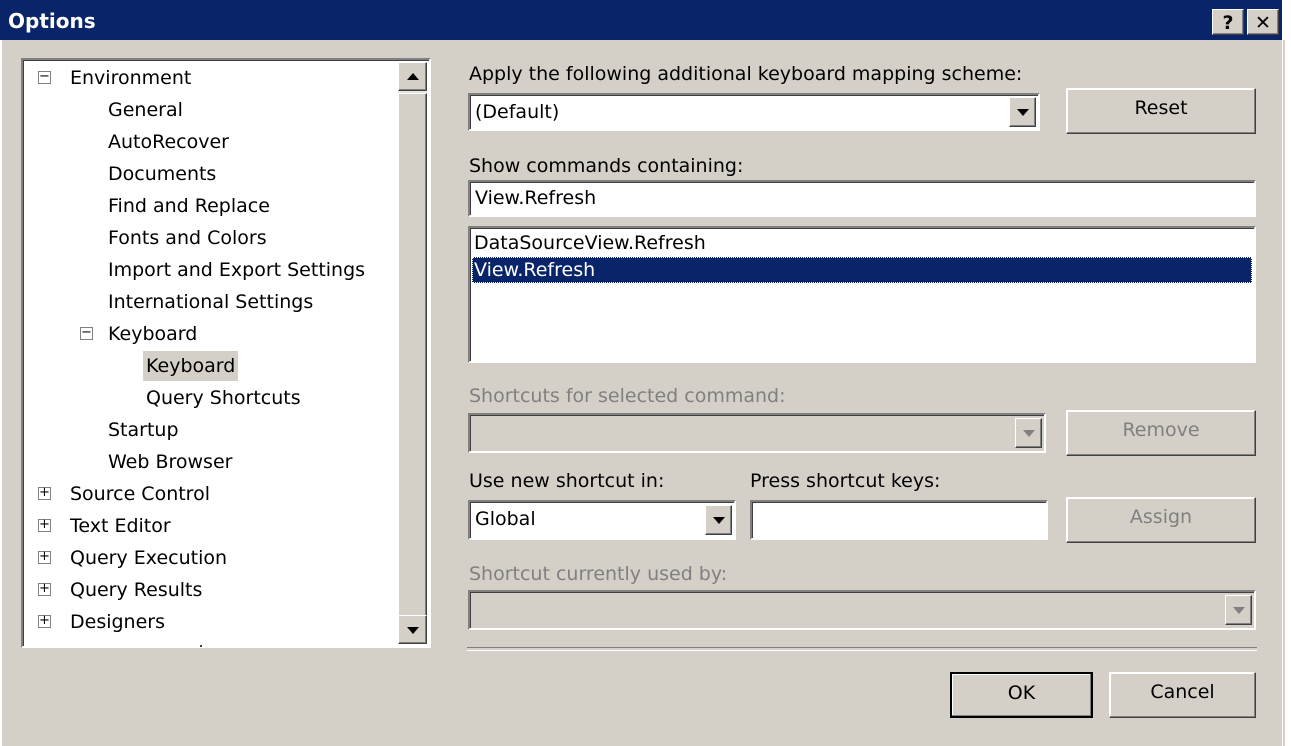  I want to click on tree-item-label: Query Results, so click(136, 590).